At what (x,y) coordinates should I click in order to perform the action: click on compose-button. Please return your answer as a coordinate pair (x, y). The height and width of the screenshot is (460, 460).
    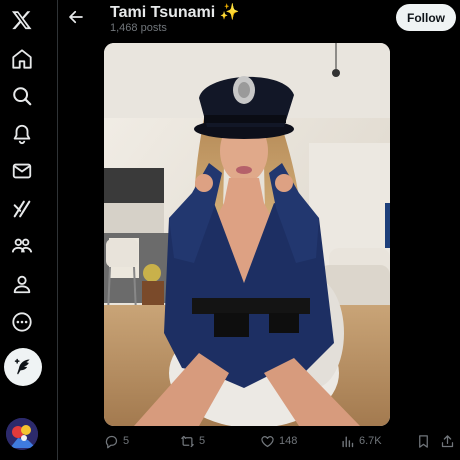
    Looking at the image, I should click on (23, 367).